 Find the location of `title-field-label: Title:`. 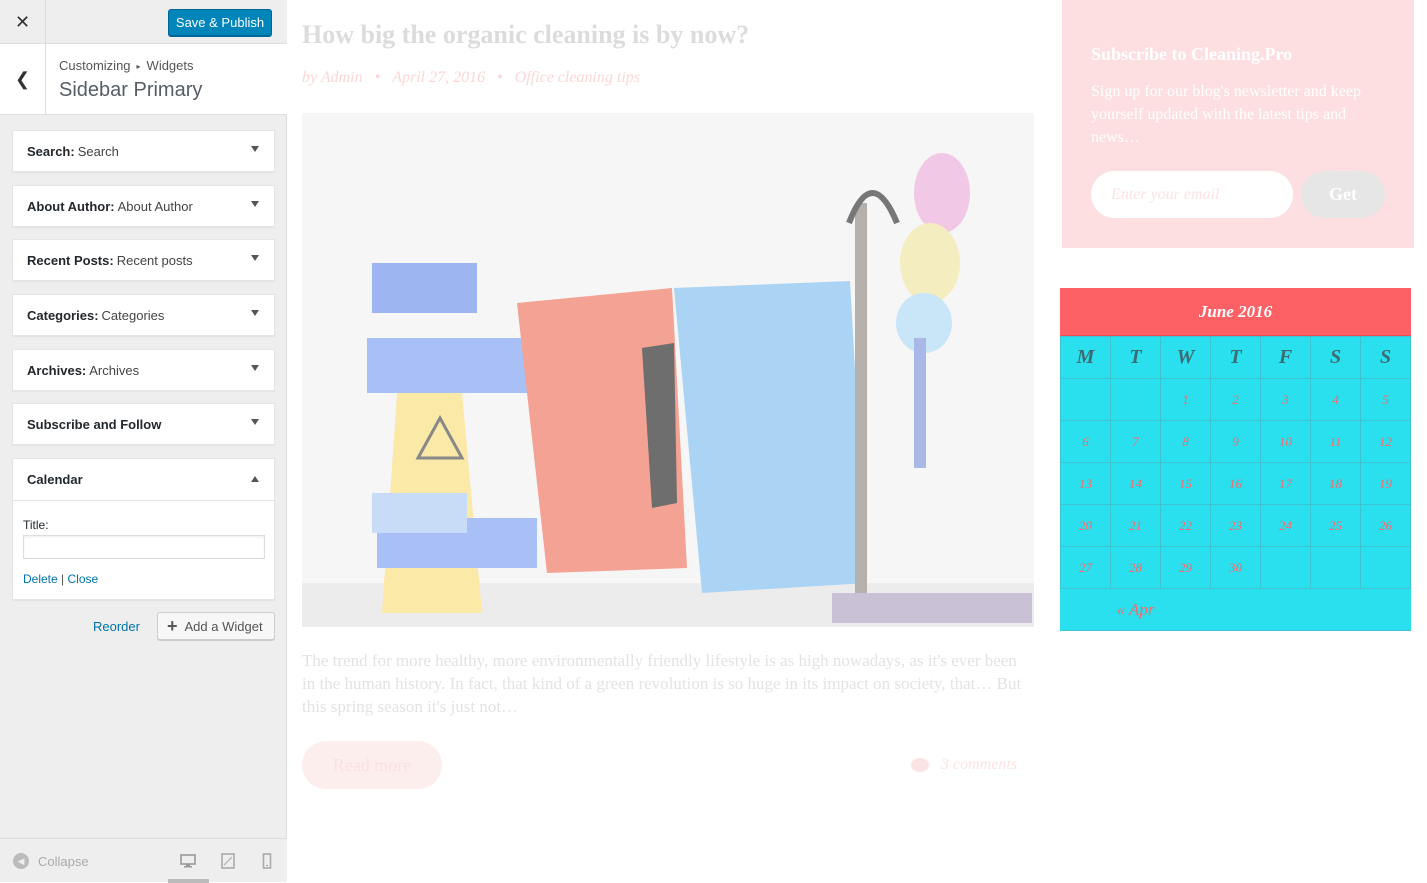

title-field-label: Title: is located at coordinates (36, 525).